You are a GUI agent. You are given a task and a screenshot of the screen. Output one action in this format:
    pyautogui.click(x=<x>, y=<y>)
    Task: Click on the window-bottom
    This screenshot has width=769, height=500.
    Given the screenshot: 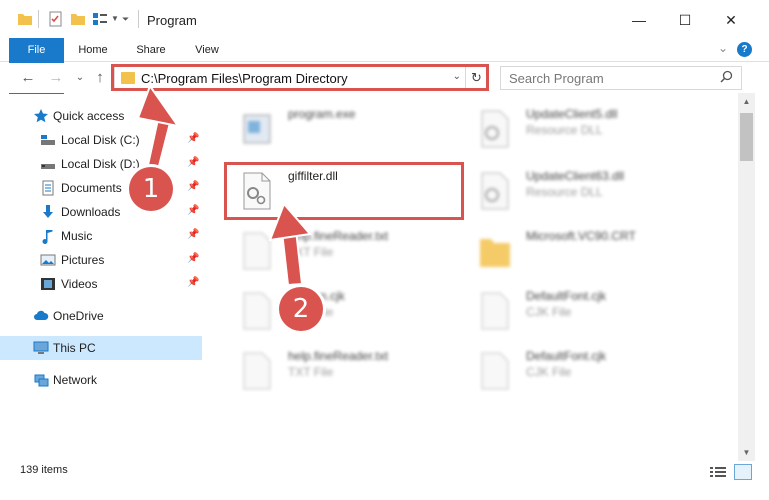 What is the action you would take?
    pyautogui.click(x=384, y=490)
    